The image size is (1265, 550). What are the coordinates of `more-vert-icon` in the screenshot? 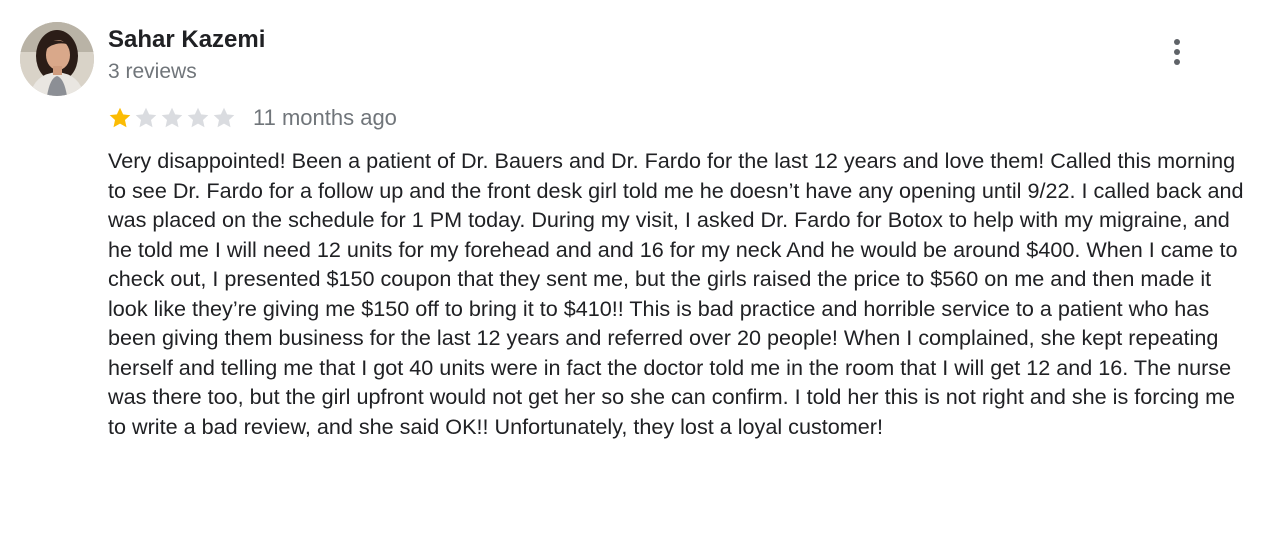 It's located at (1177, 42).